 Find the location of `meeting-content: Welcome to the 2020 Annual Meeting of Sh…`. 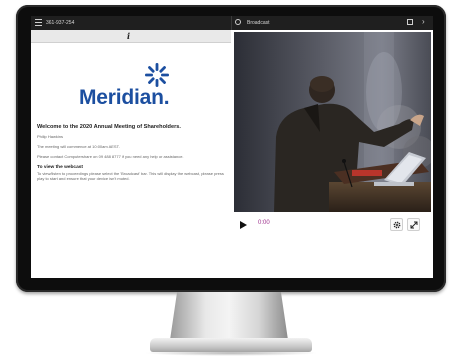

meeting-content: Welcome to the 2020 Annual Meeting of Sh… is located at coordinates (132, 155).